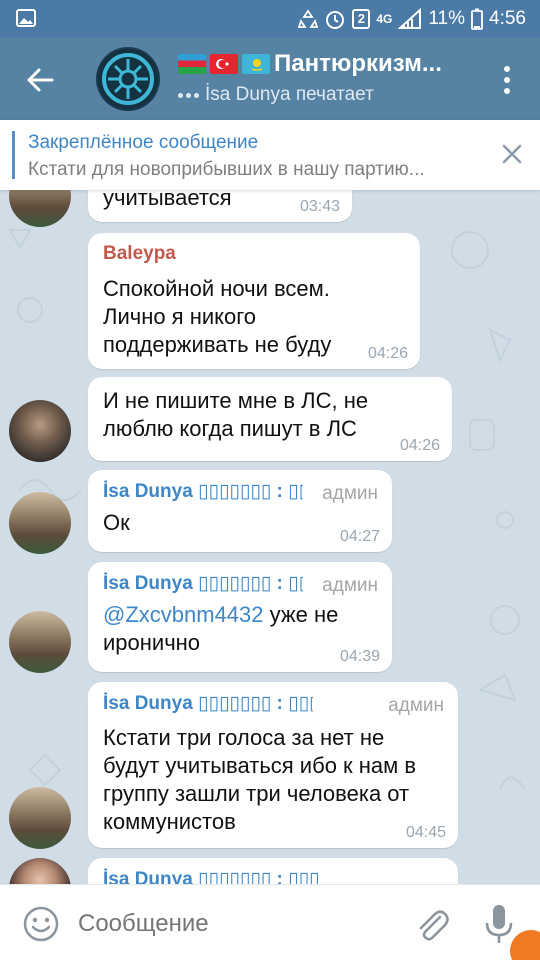 The image size is (540, 960). I want to click on battery-percent: 11%, so click(447, 18).